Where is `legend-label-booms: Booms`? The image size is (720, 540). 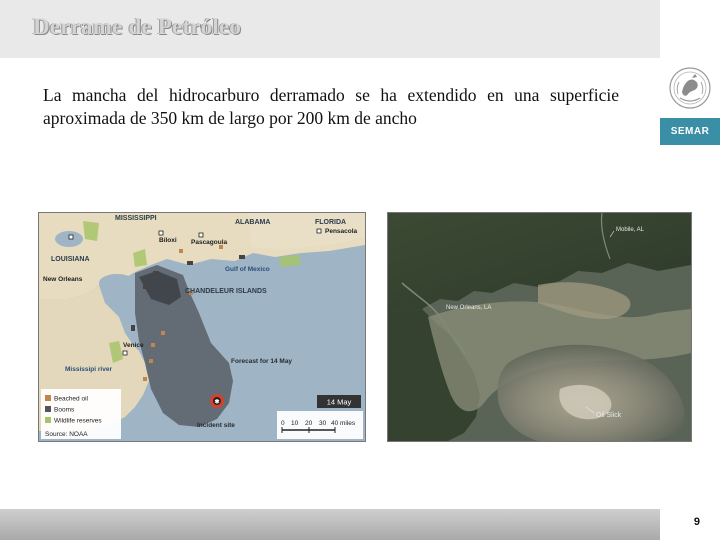
legend-label-booms: Booms is located at coordinates (64, 410).